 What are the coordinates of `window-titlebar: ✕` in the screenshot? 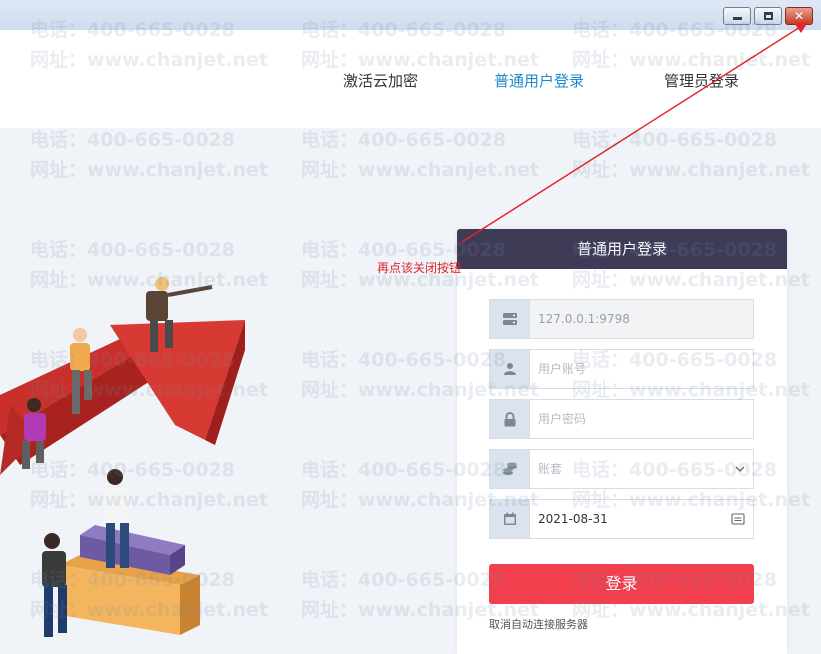 It's located at (410, 15).